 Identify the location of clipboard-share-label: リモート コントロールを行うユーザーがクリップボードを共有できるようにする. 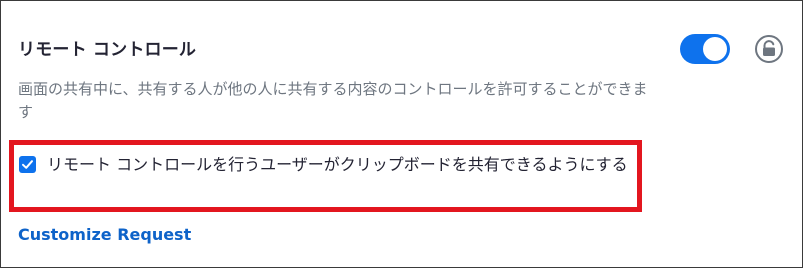
(337, 164).